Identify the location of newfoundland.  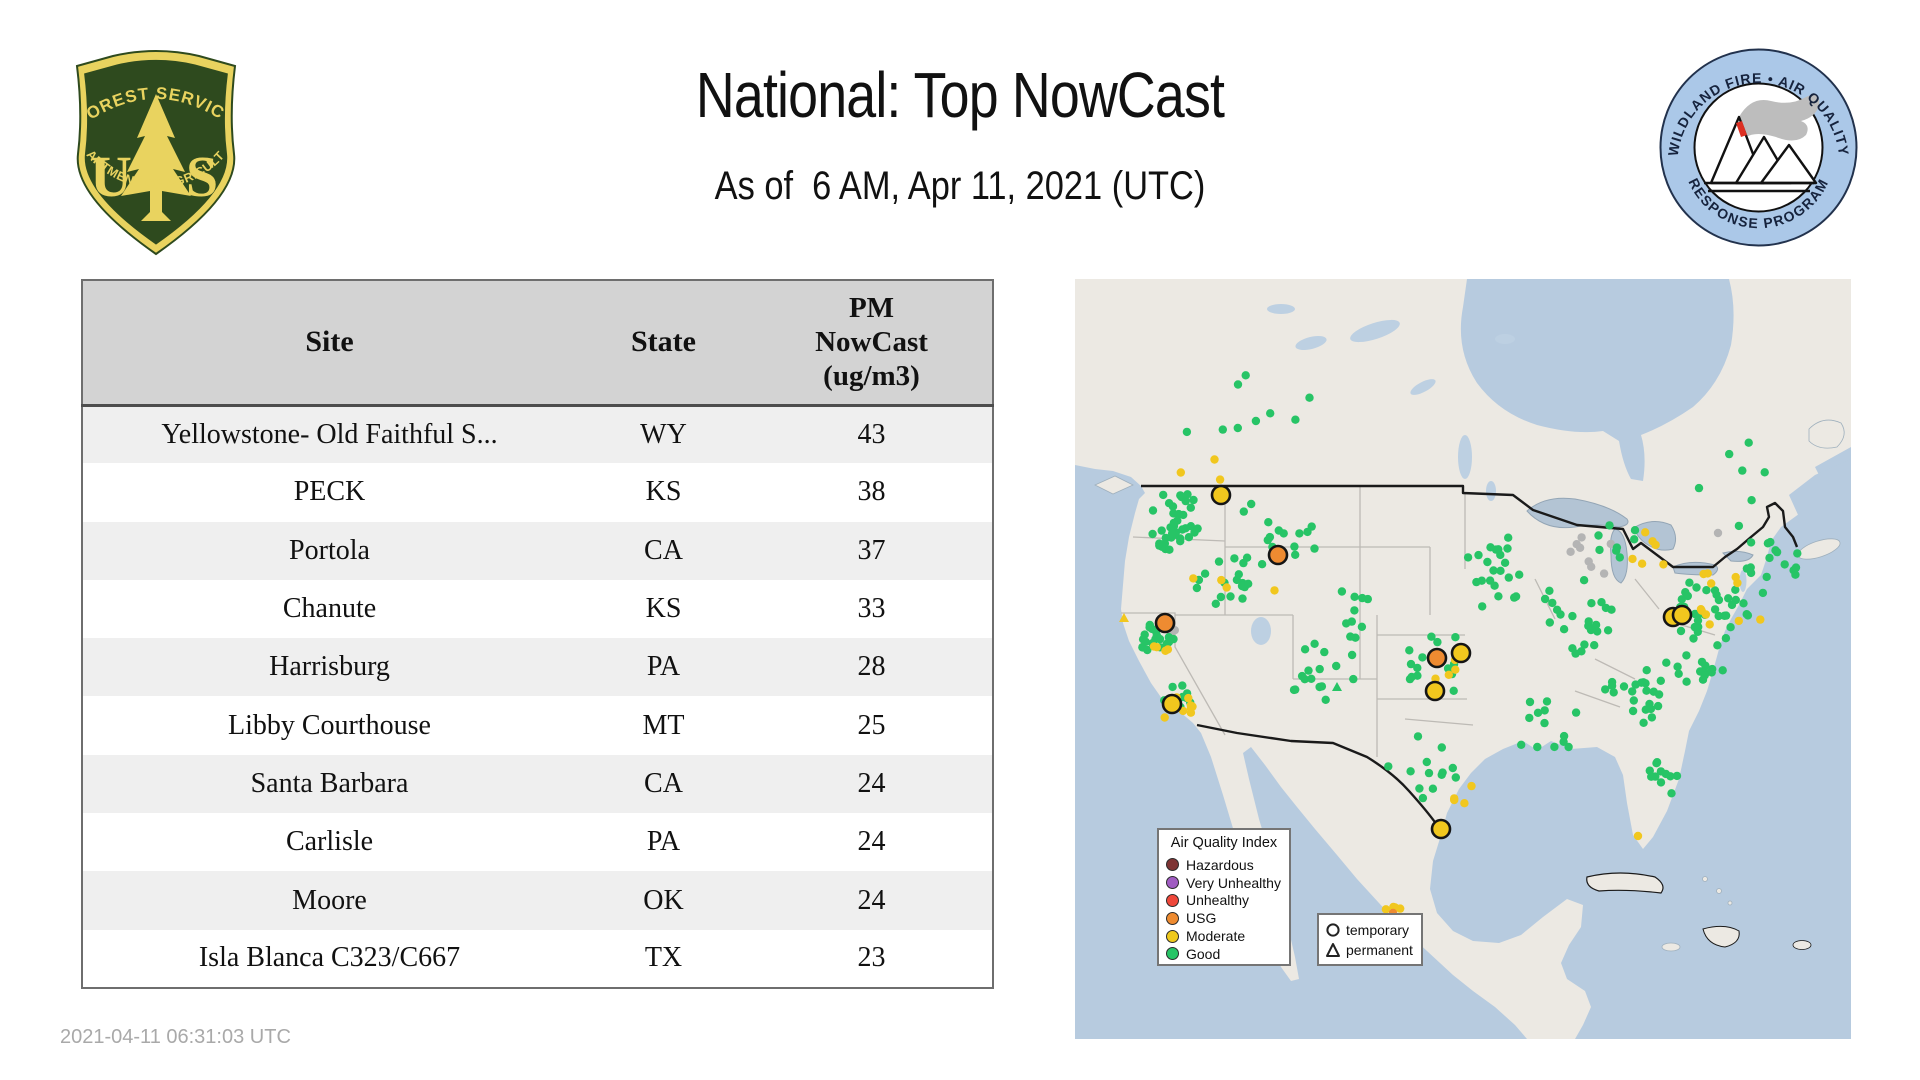
(1826, 434).